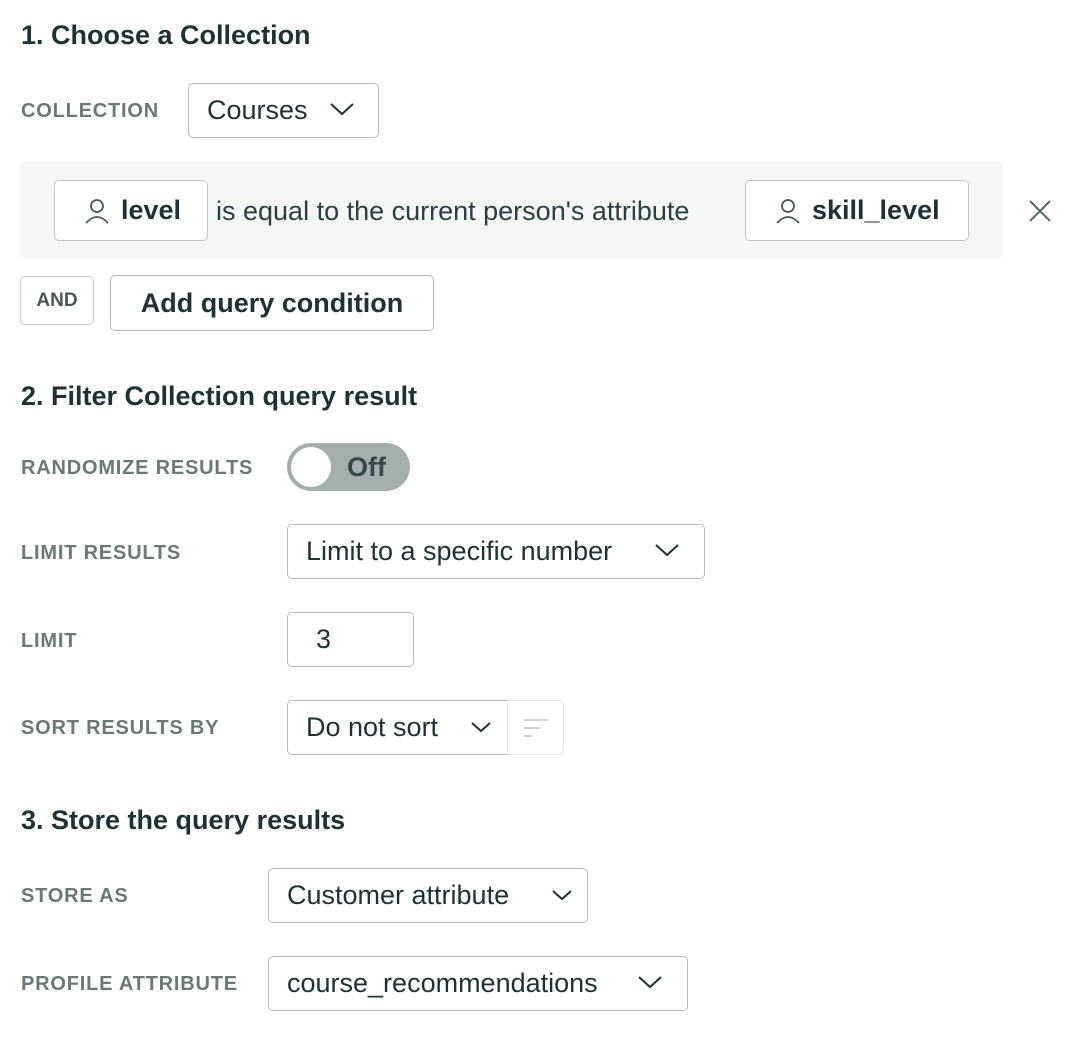 This screenshot has width=1082, height=1048. I want to click on section-title-store-results: 3. Store the query results, so click(183, 820).